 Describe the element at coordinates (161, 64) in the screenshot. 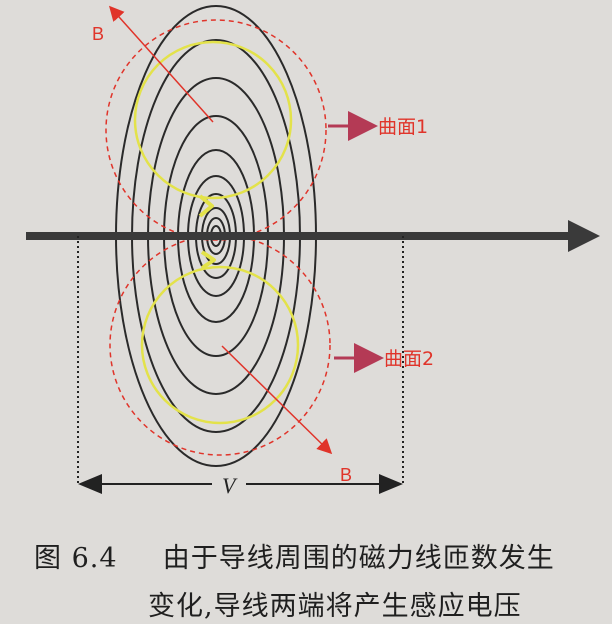

I see `b-arrow-top` at that location.